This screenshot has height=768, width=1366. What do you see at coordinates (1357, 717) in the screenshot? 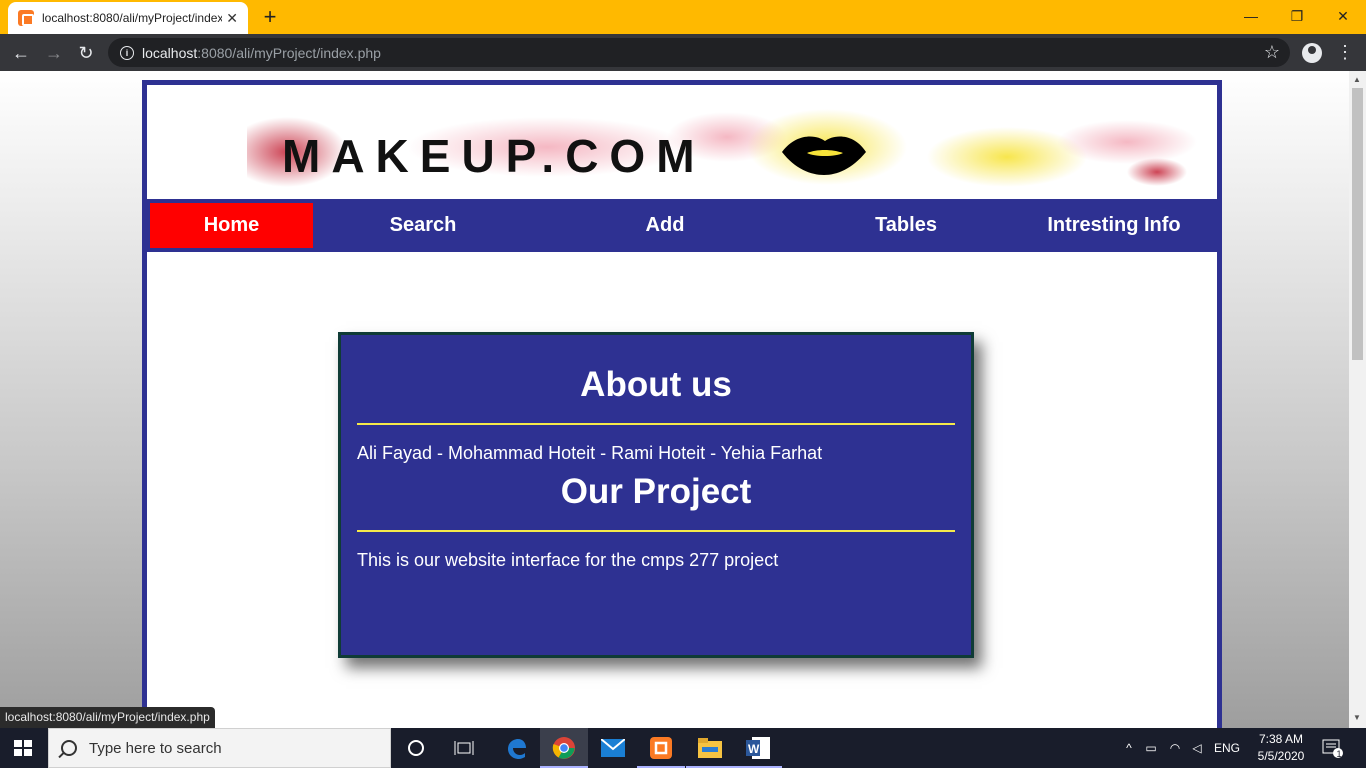
I see `scroll-down-icon: ▼` at bounding box center [1357, 717].